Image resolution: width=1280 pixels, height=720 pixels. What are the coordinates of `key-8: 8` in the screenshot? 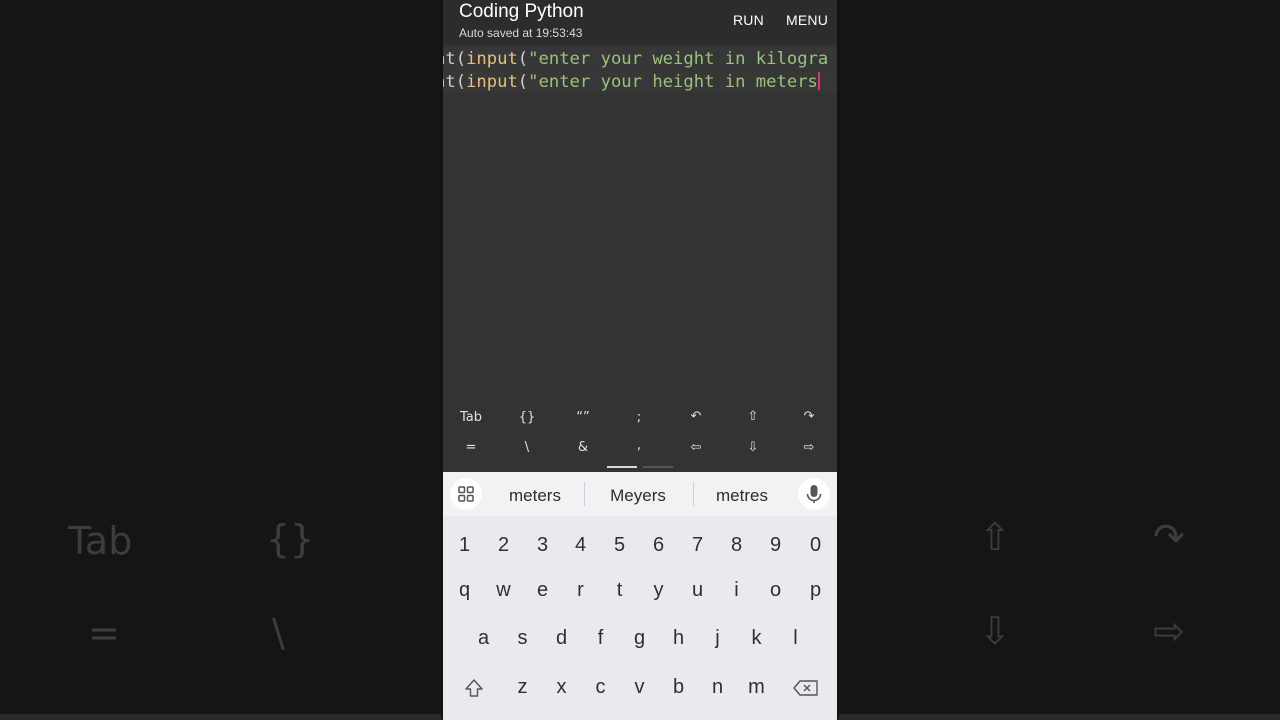 It's located at (736, 545).